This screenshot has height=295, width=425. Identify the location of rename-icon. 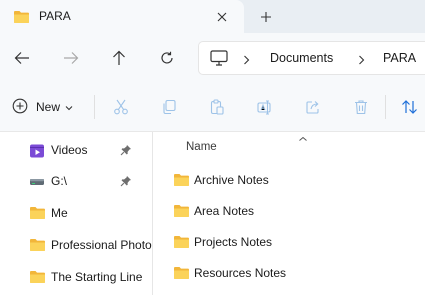
(265, 107).